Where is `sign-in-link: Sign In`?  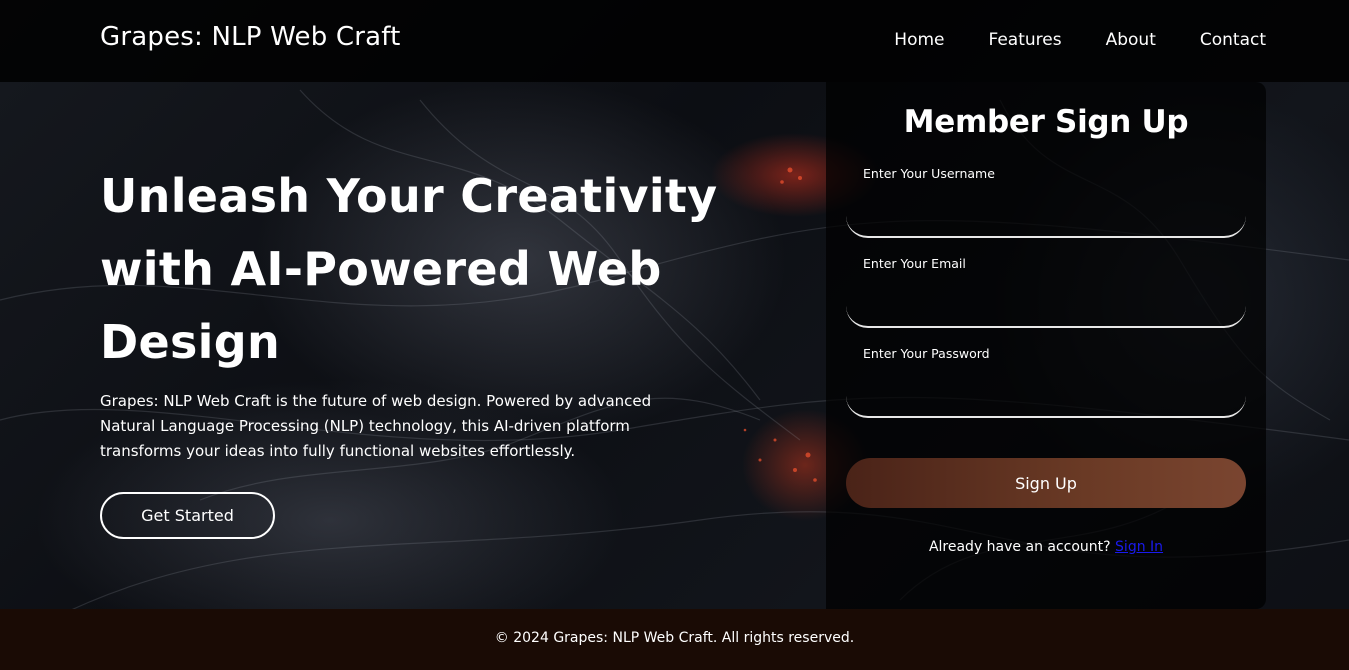 sign-in-link: Sign In is located at coordinates (1139, 547).